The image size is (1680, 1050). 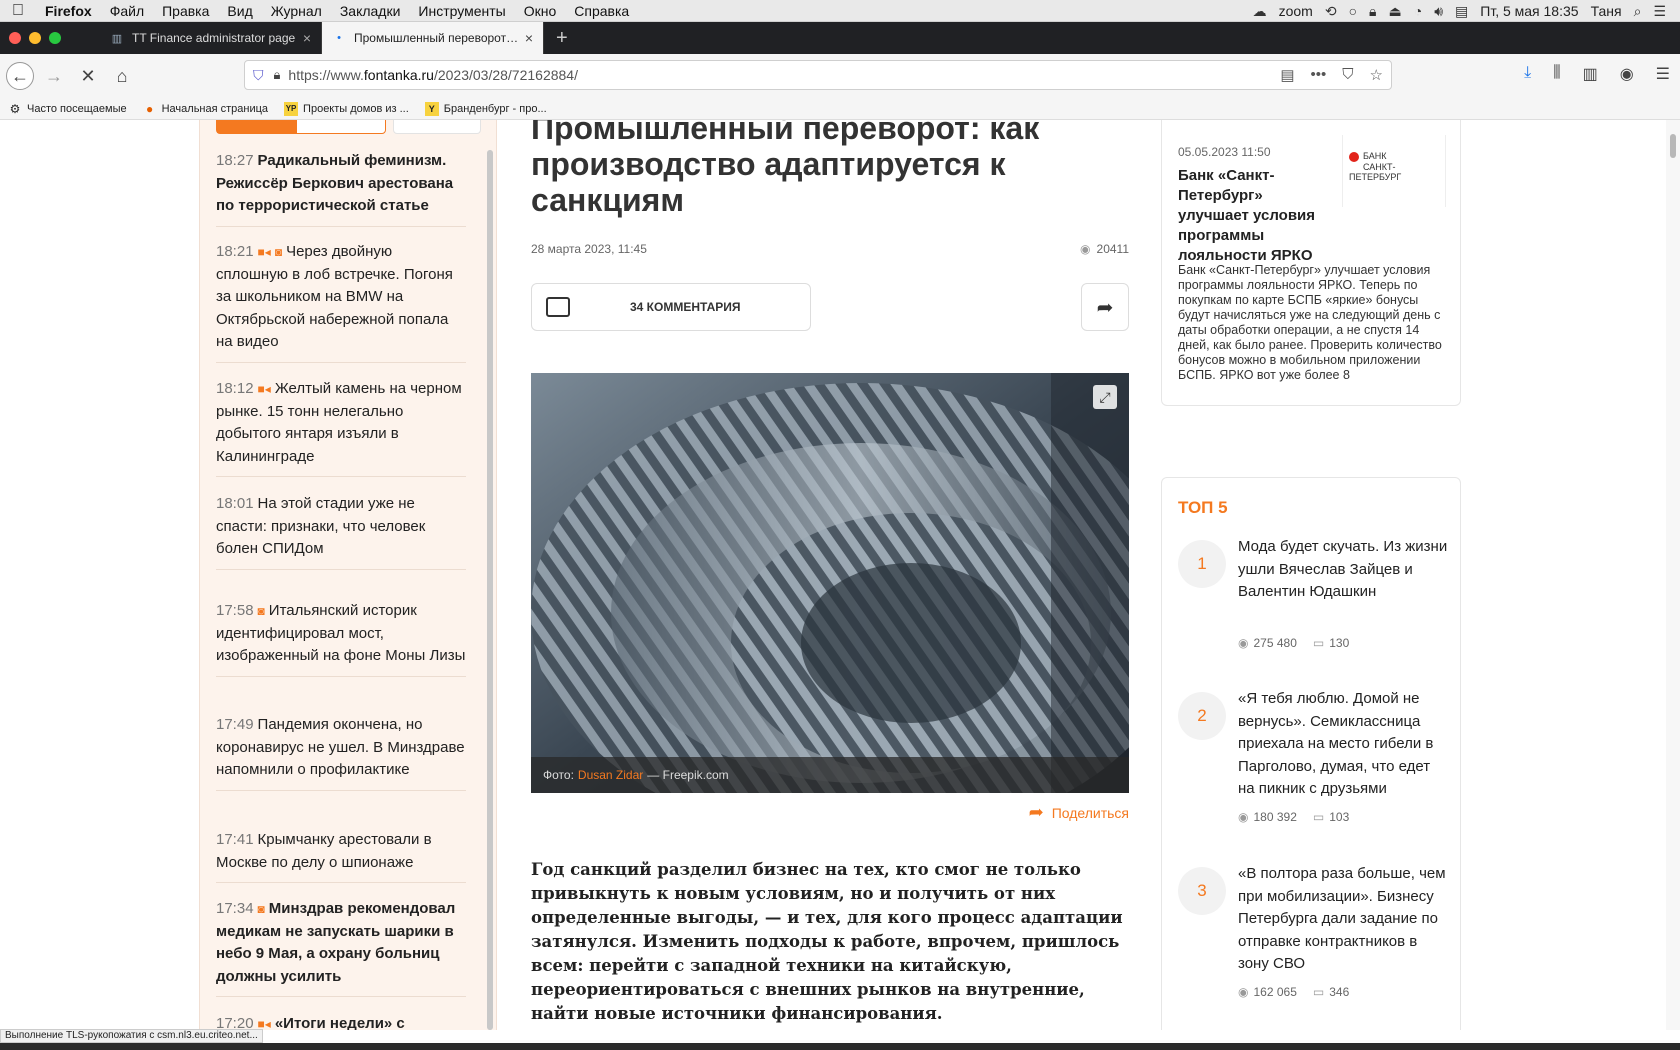 What do you see at coordinates (1527, 74) in the screenshot?
I see `downloads-icon: ⤓` at bounding box center [1527, 74].